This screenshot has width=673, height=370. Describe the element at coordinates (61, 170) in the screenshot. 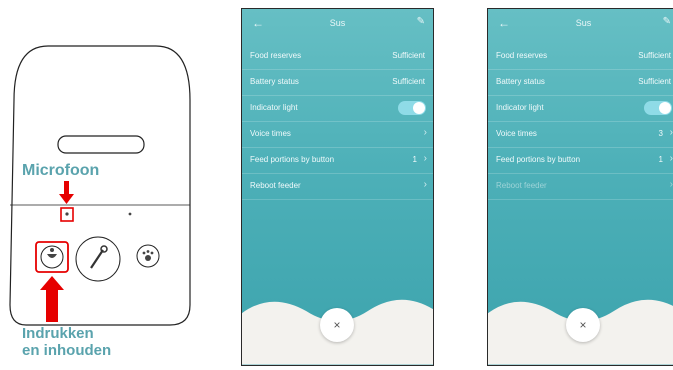

I see `microphone-callout: Microfoon` at that location.